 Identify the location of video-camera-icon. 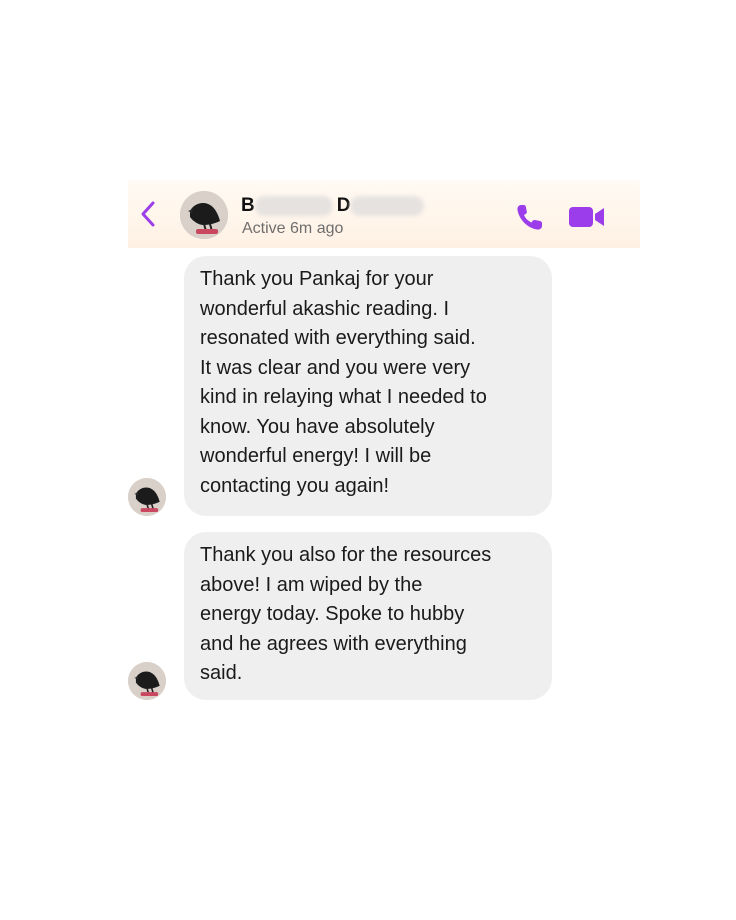
(586, 217).